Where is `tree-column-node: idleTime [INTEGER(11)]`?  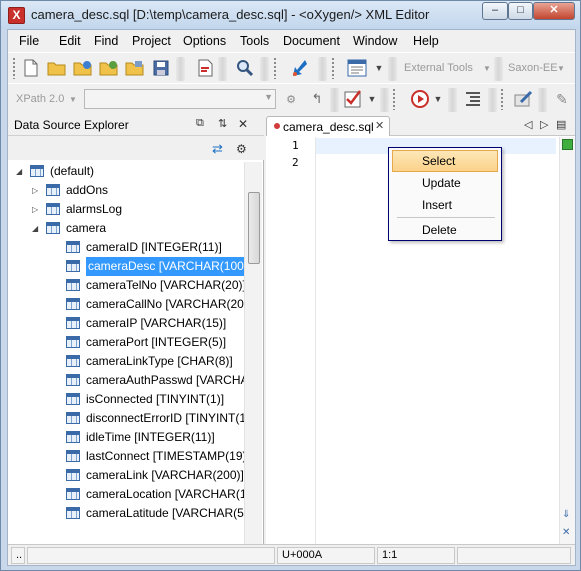
tree-column-node: idleTime [INTEGER(11)] is located at coordinates (126, 437).